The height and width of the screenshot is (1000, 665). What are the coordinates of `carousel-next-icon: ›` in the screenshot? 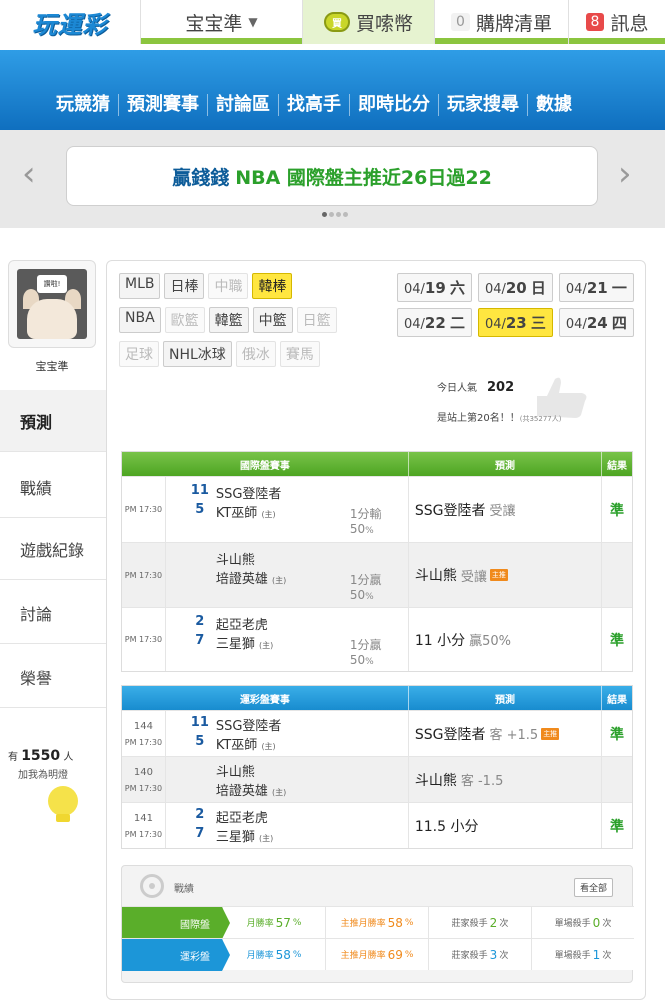 It's located at (625, 174).